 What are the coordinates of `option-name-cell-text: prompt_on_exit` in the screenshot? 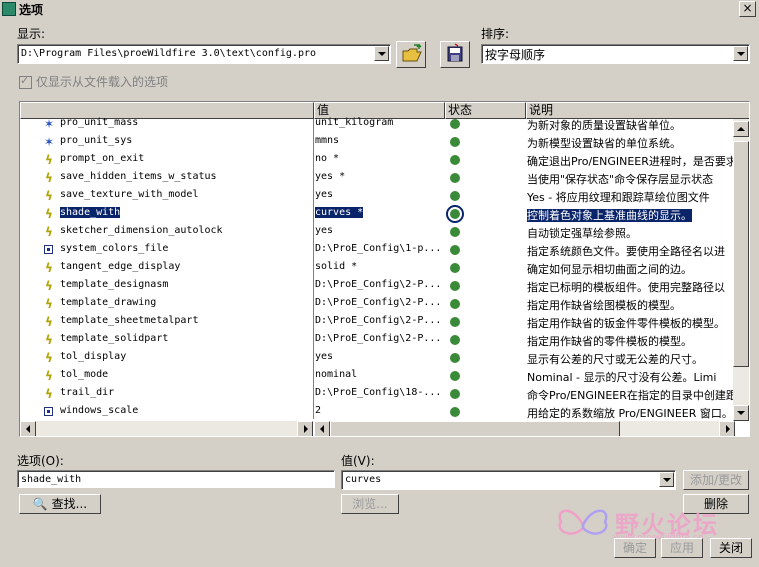 It's located at (102, 158).